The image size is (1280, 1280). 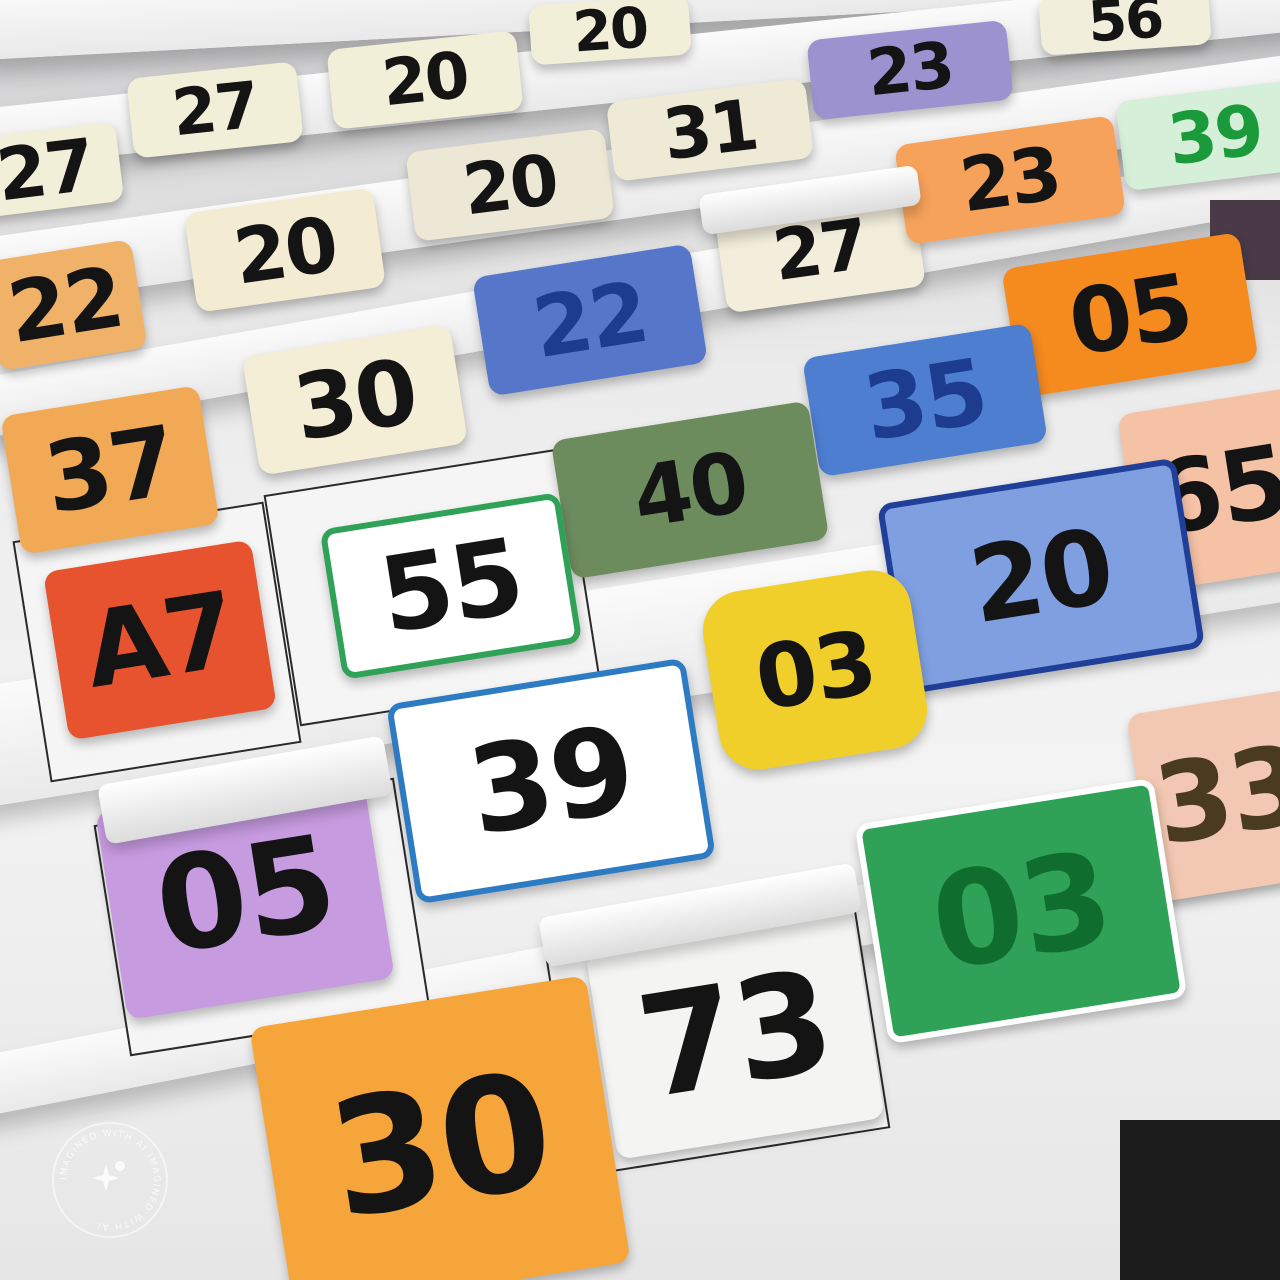 I want to click on number-tile: A7, so click(x=160, y=640).